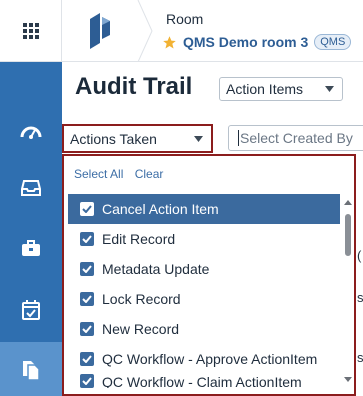  I want to click on created-by-input: Select Created By, so click(295, 138).